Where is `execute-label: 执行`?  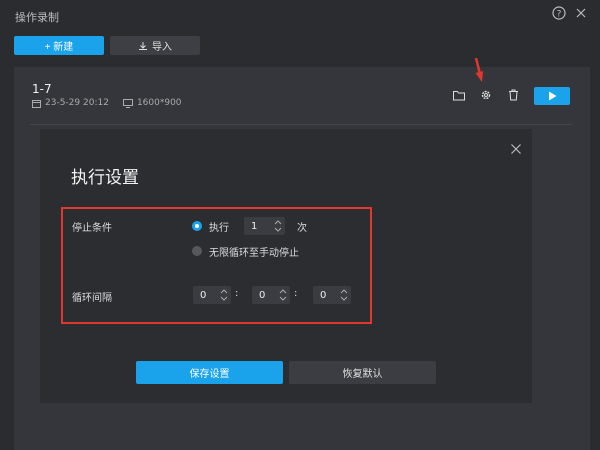 execute-label: 执行 is located at coordinates (219, 228).